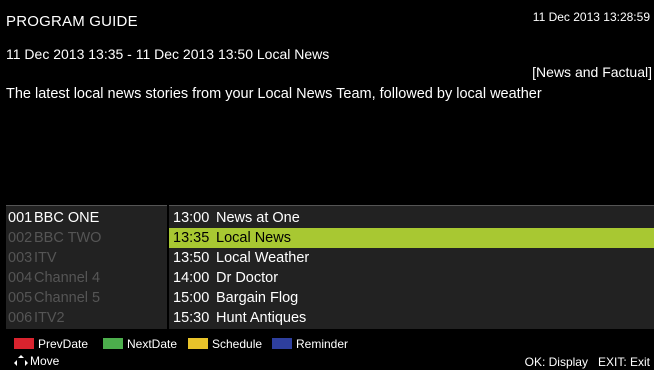  Describe the element at coordinates (152, 344) in the screenshot. I see `legend-label: NextDate` at that location.